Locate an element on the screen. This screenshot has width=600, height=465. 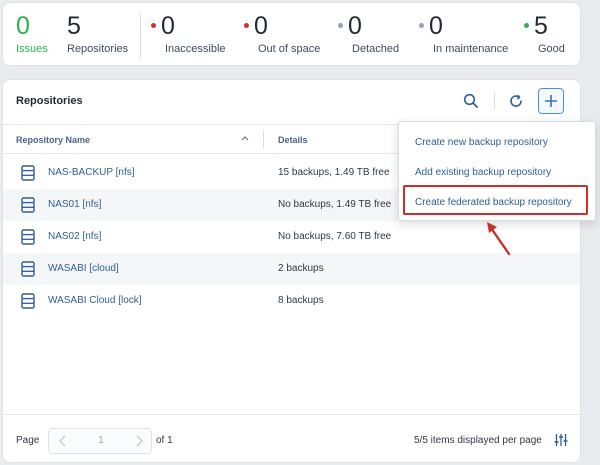
refresh-button is located at coordinates (516, 101).